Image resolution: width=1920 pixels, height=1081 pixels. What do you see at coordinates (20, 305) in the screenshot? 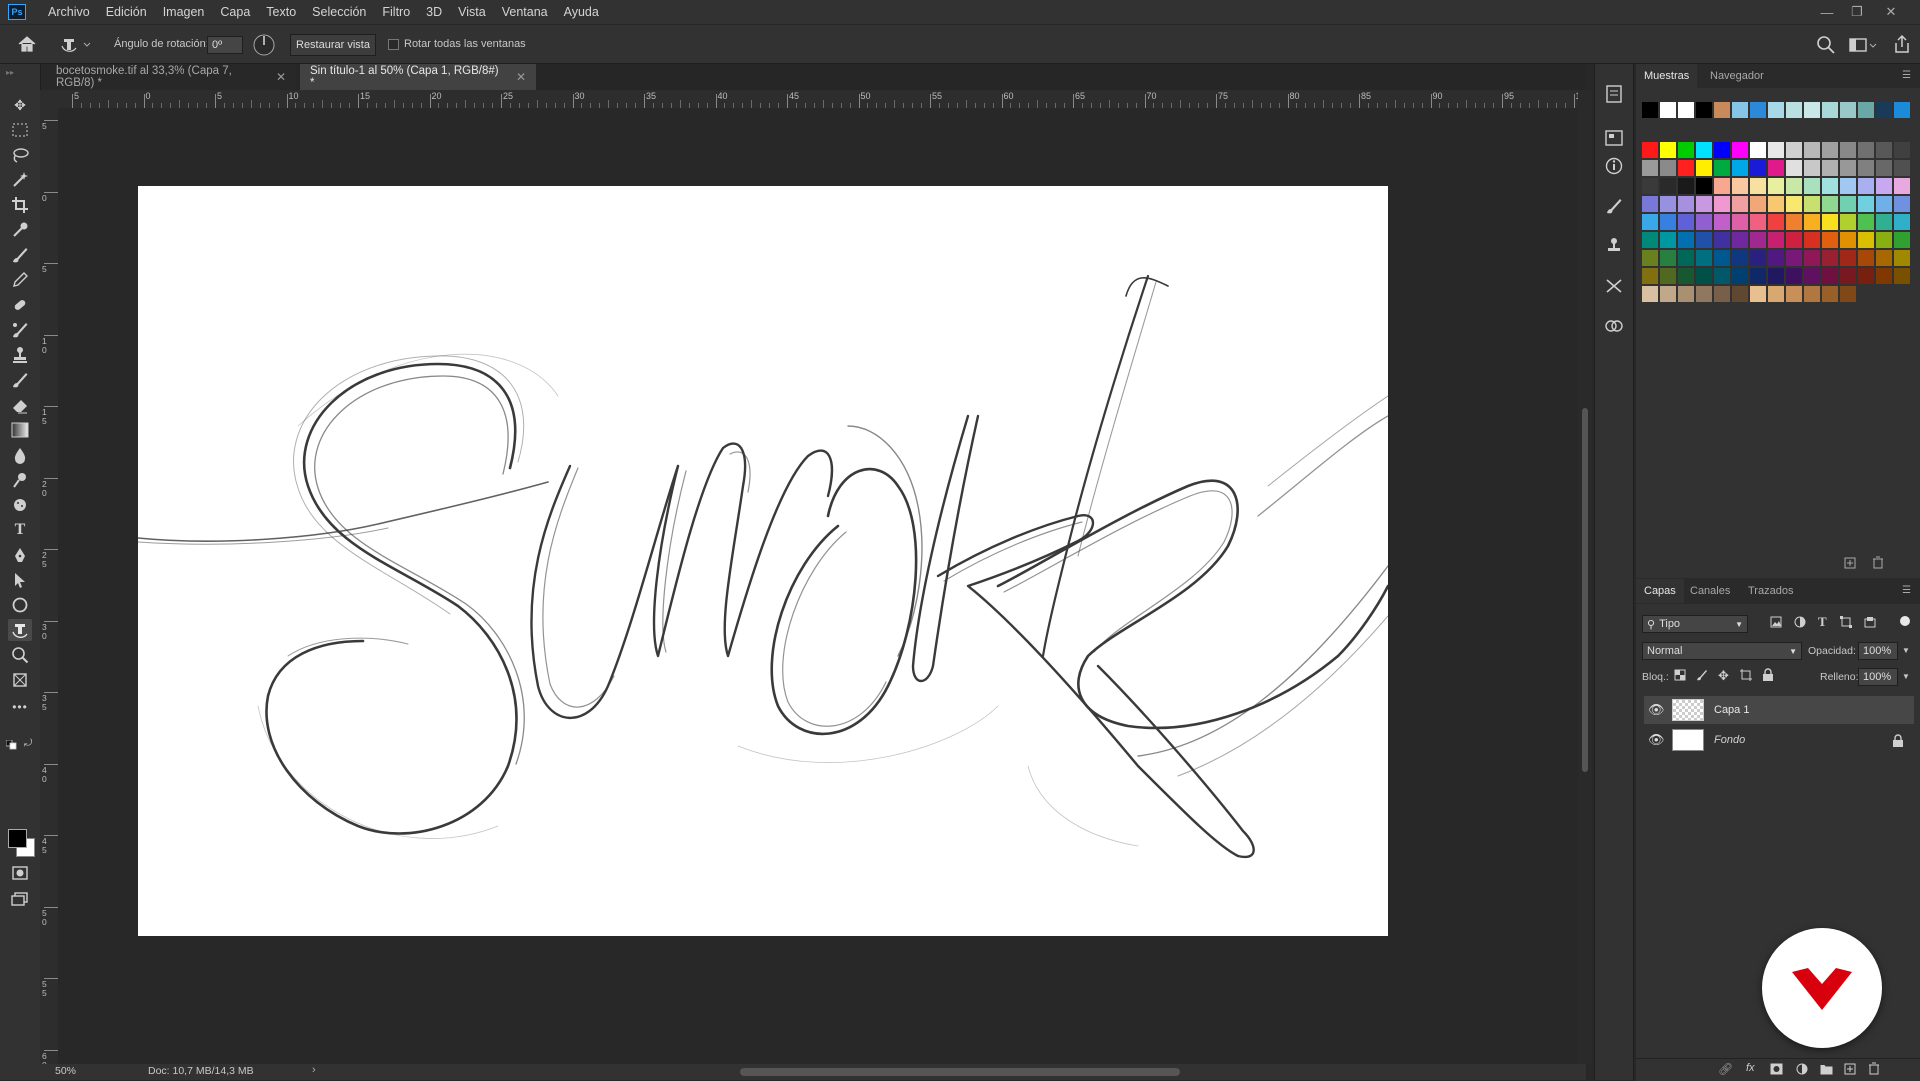
I see `healing-brush-tool-icon` at bounding box center [20, 305].